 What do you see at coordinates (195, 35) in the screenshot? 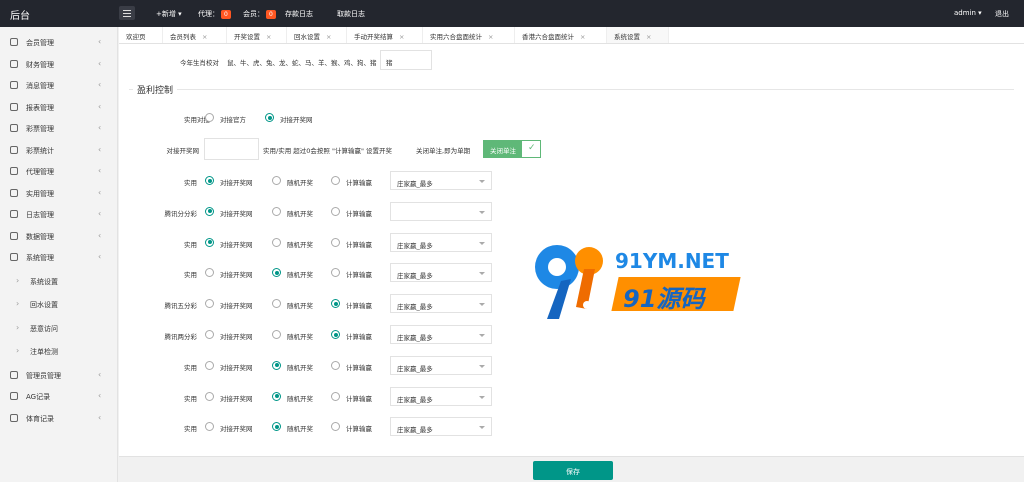
I see `tab-item: 会员列表 ×` at bounding box center [195, 35].